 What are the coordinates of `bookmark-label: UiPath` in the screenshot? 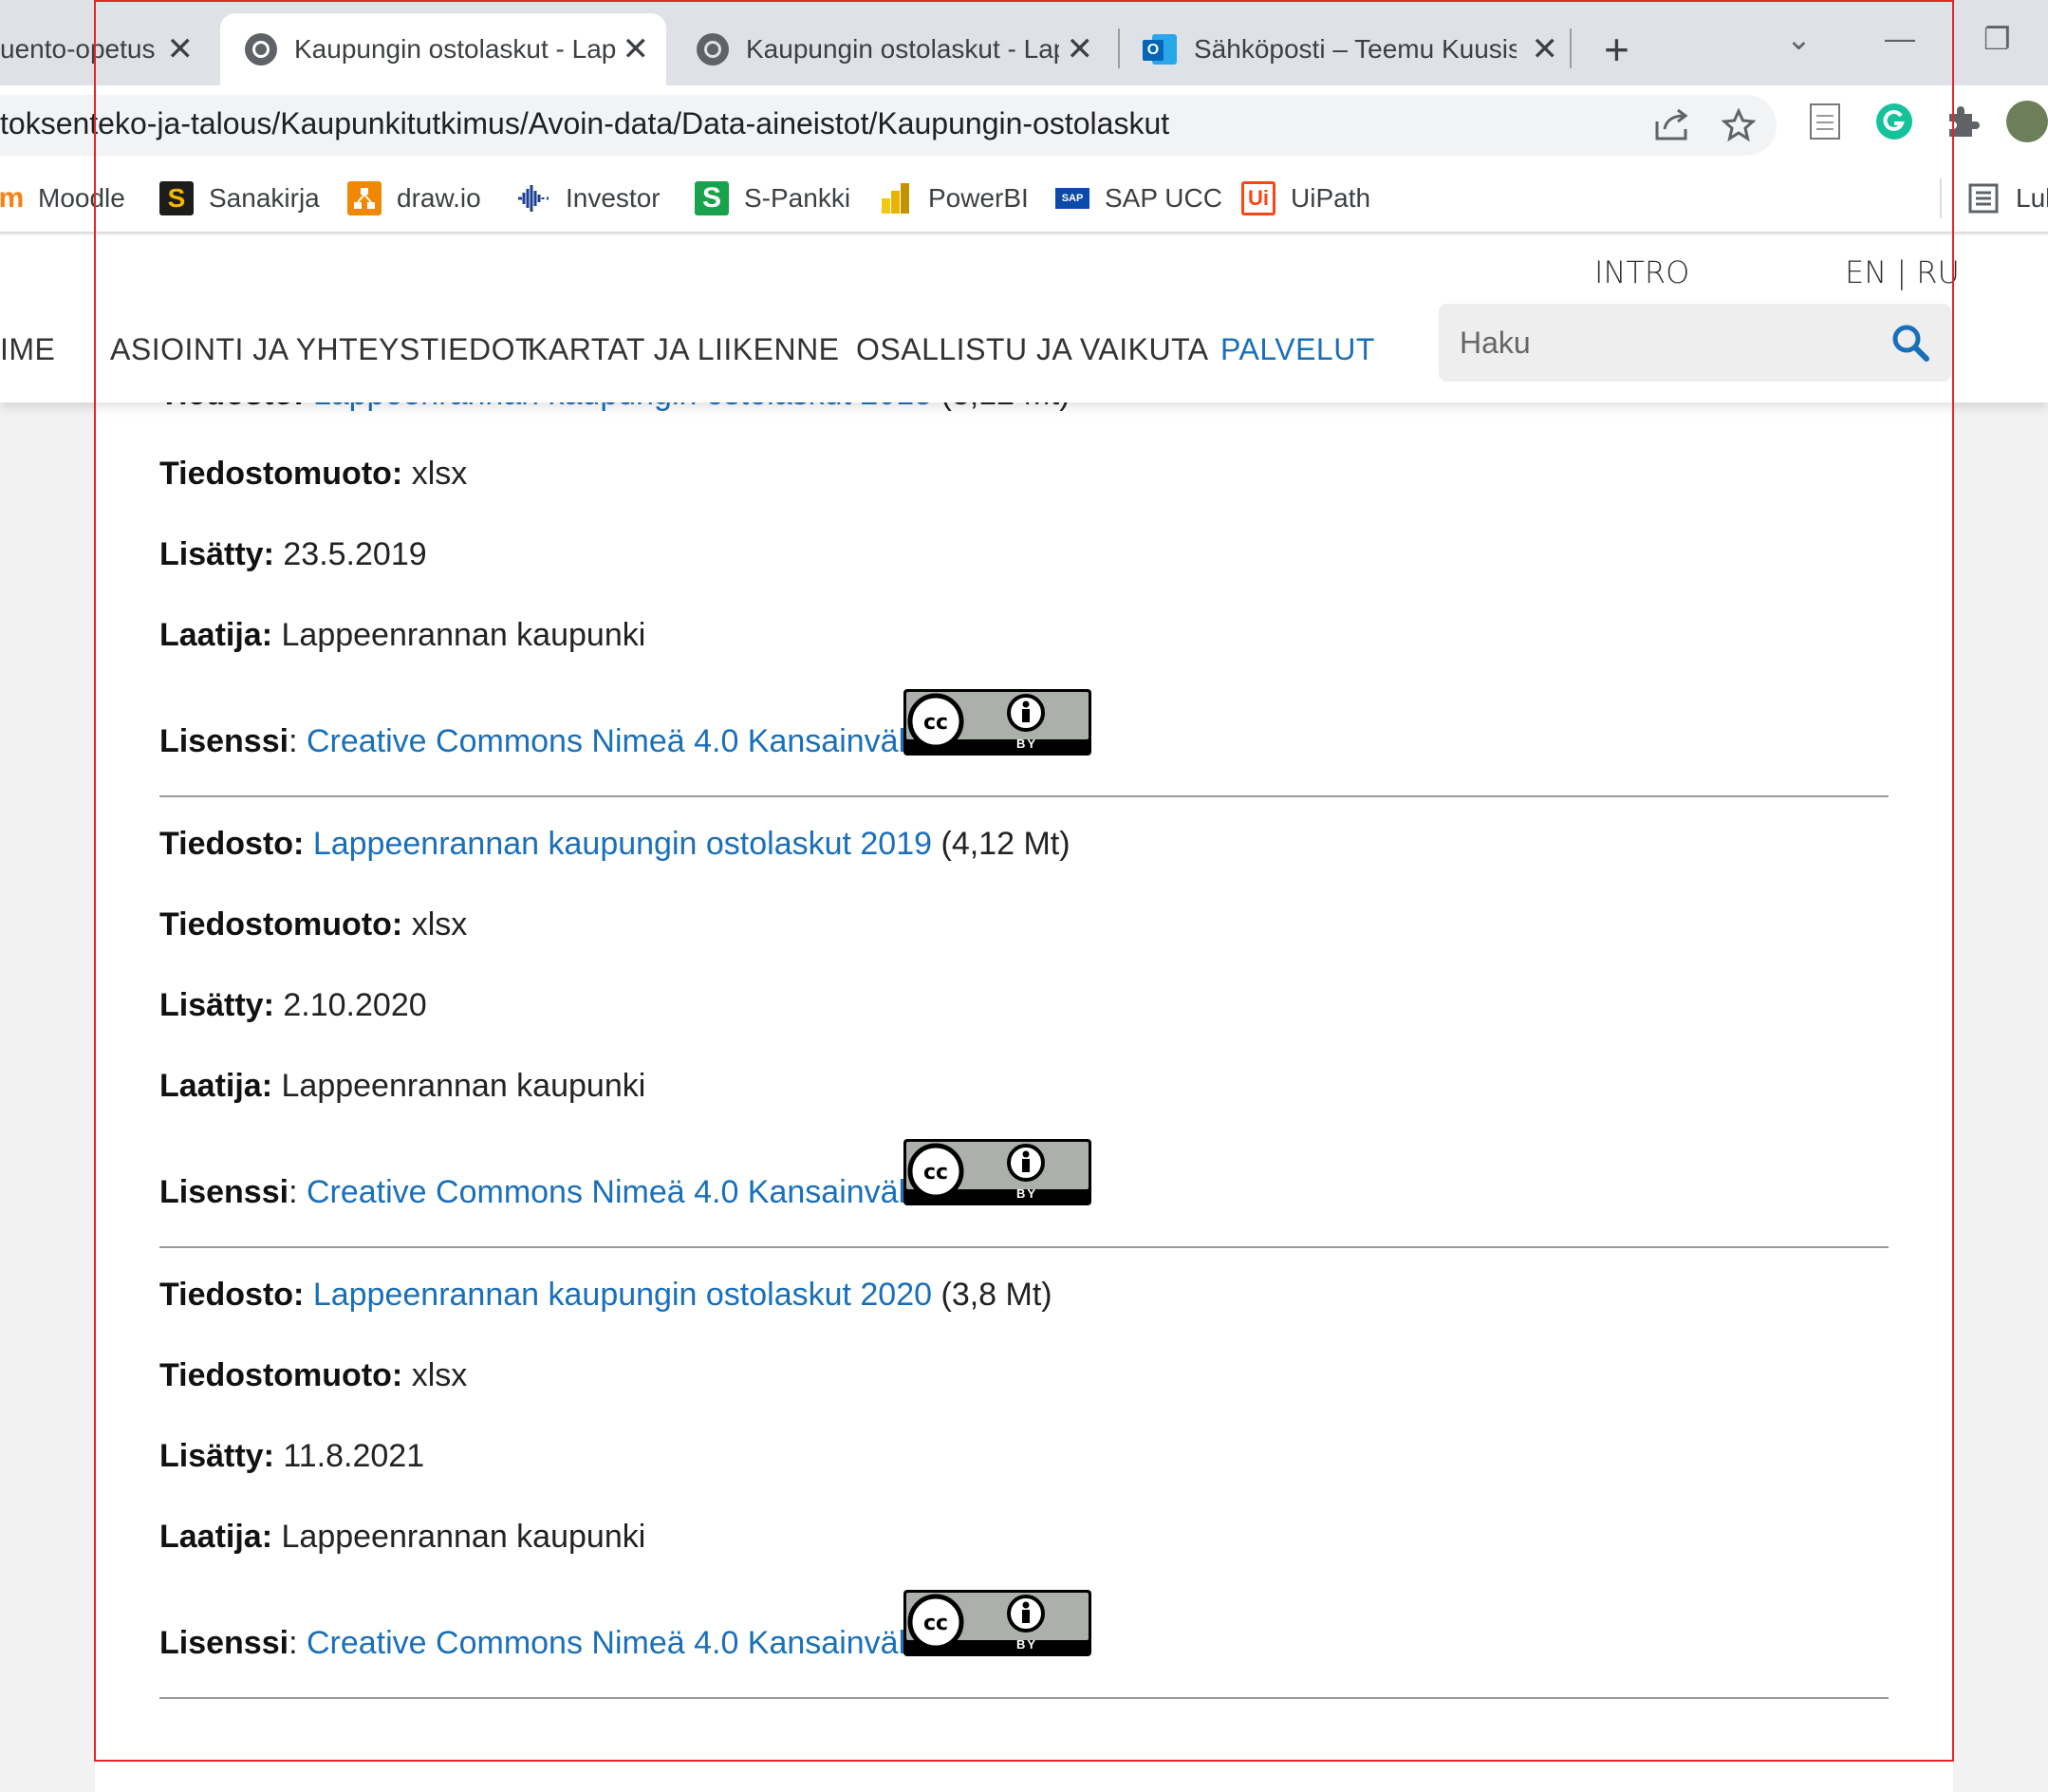 It's located at (1331, 198).